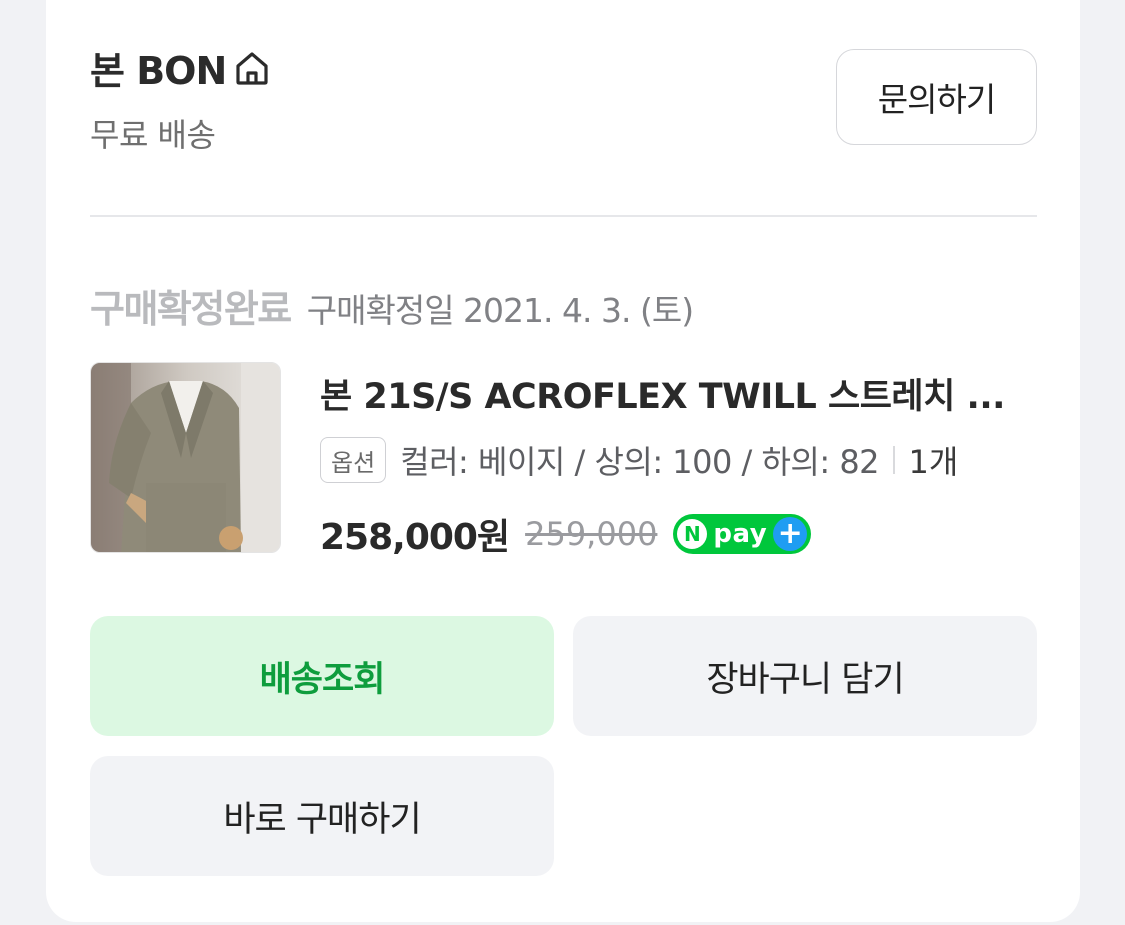  I want to click on shipping-info: 무료 배송, so click(153, 135).